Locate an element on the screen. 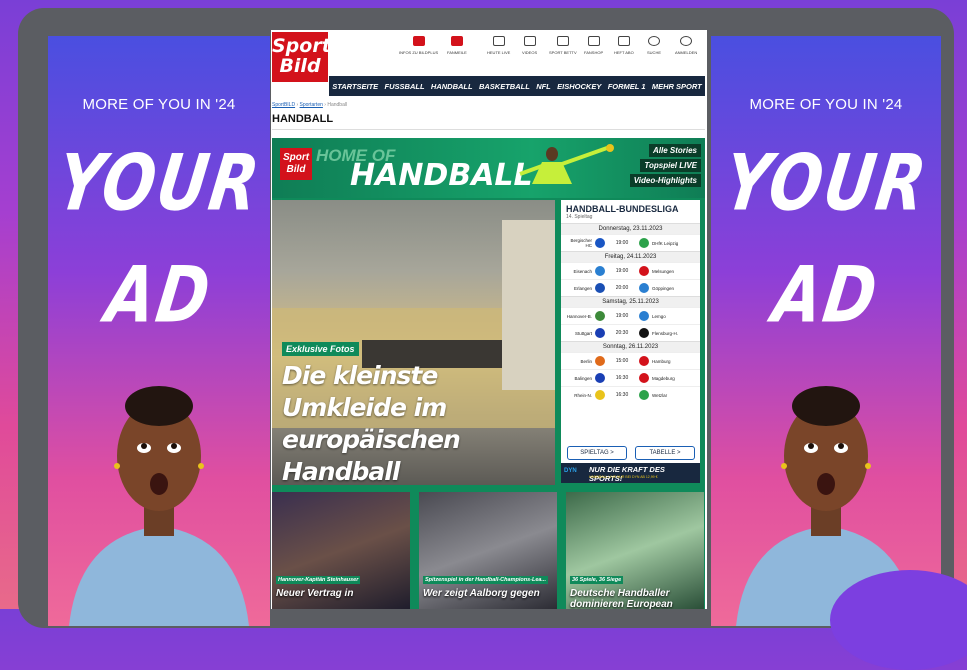 The width and height of the screenshot is (967, 670). util-label: ANMELDEN is located at coordinates (686, 52).